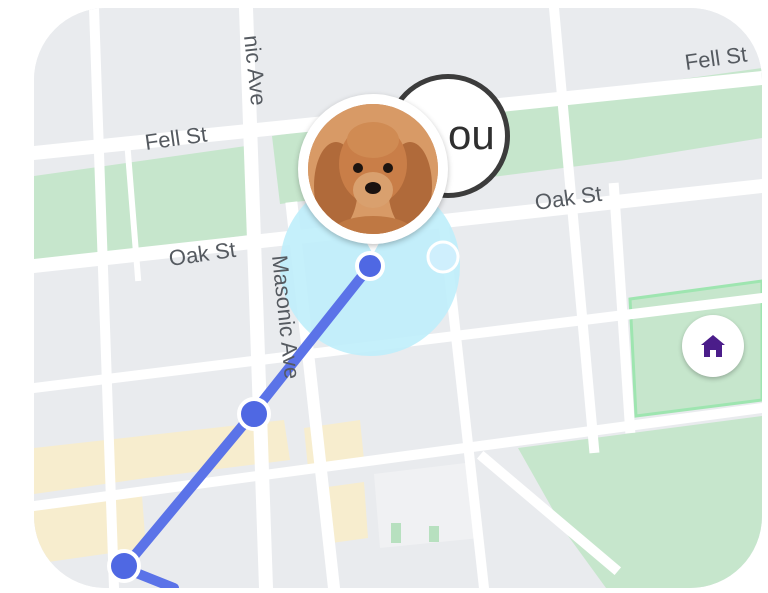 The width and height of the screenshot is (768, 593). I want to click on dog-photo-icon, so click(373, 169).